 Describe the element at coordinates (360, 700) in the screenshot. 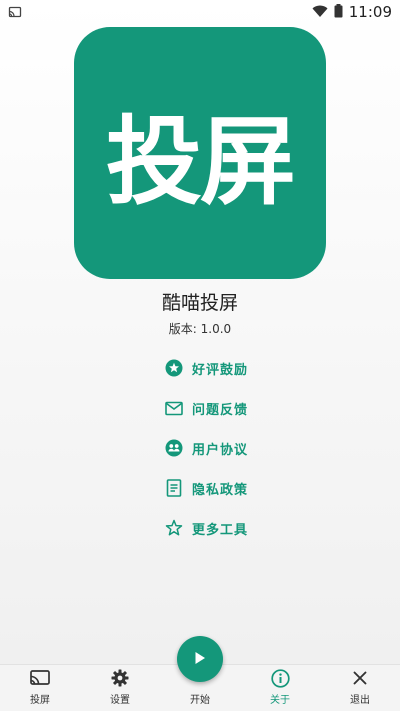

I see `tab-label: 退出` at that location.